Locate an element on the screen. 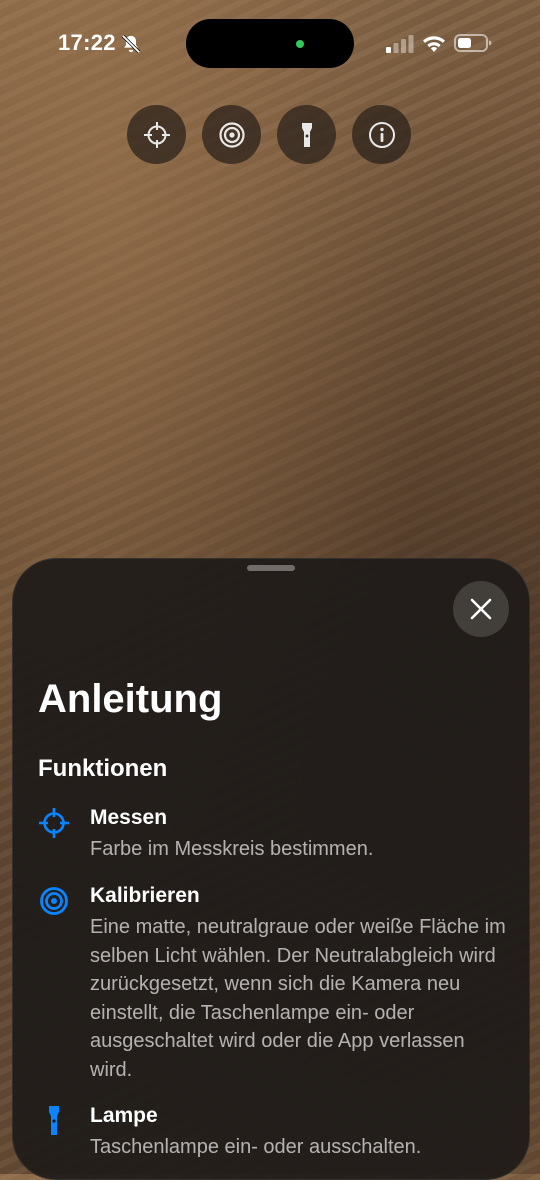 The image size is (540, 1180). cellular-signal-icon is located at coordinates (400, 44).